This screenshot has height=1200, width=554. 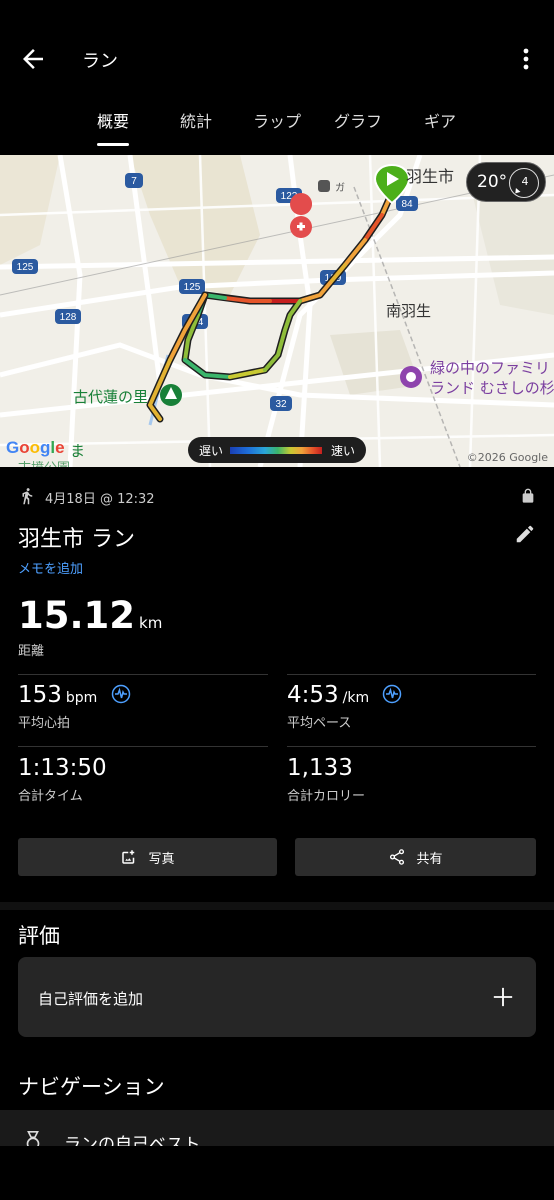 I want to click on map-label-family-land-line2: ランド むさしの杉, so click(x=492, y=388).